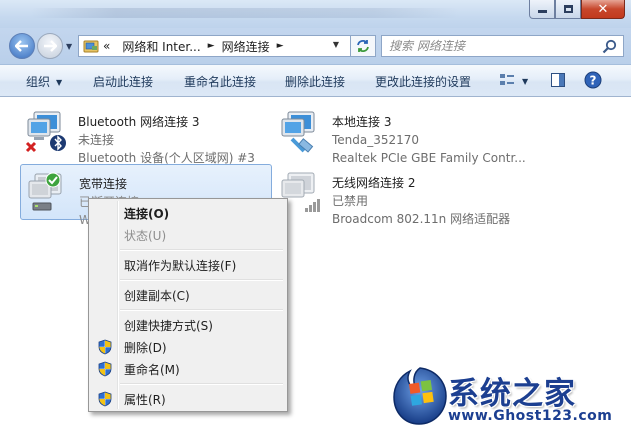 The image size is (631, 438). Describe the element at coordinates (399, 195) in the screenshot. I see `connection-item-wireless-2: 无线网络连接 2 已禁用 Broadcom 802.11n 网络适配器` at that location.